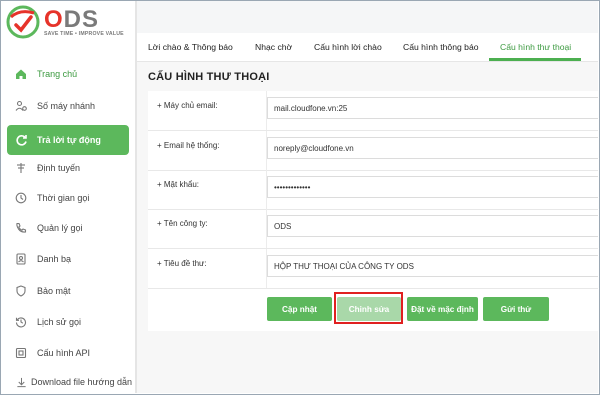 This screenshot has width=600, height=397. What do you see at coordinates (57, 74) in the screenshot?
I see `sidebar-item-label: Trang chủ` at bounding box center [57, 74].